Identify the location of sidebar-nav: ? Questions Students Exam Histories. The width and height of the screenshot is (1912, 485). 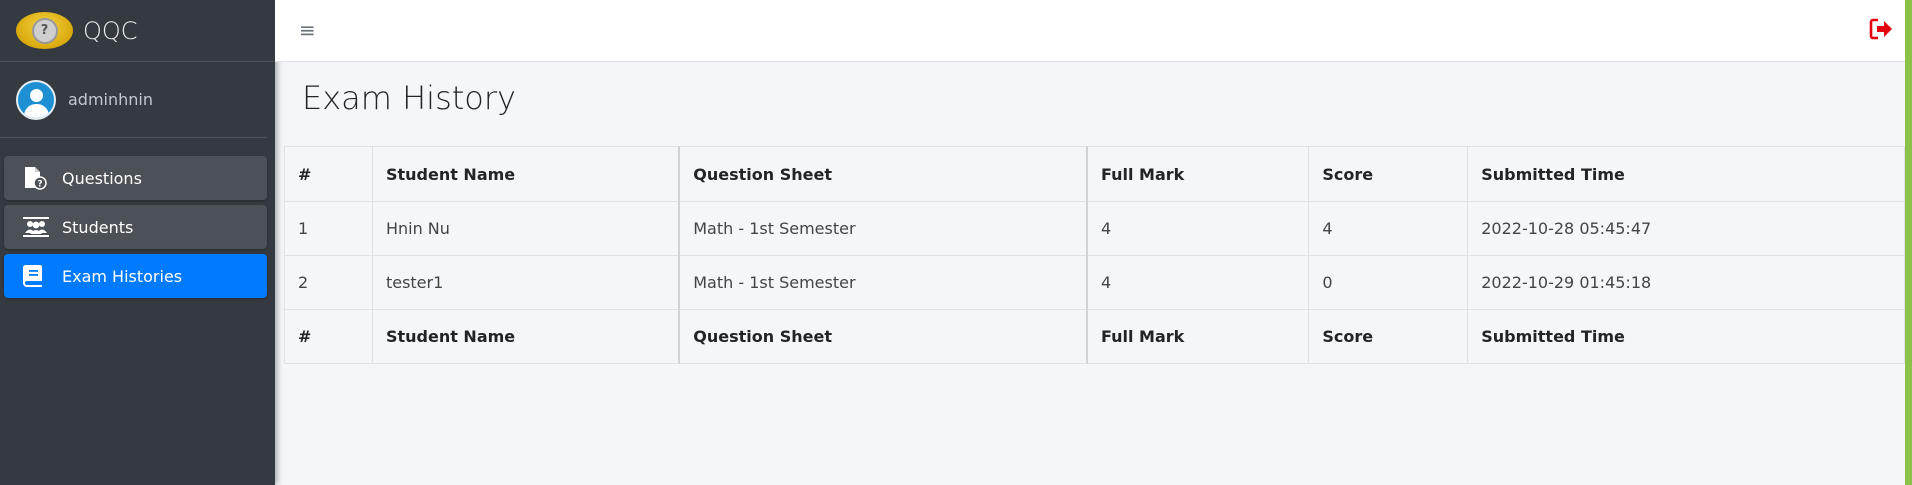
(137, 218).